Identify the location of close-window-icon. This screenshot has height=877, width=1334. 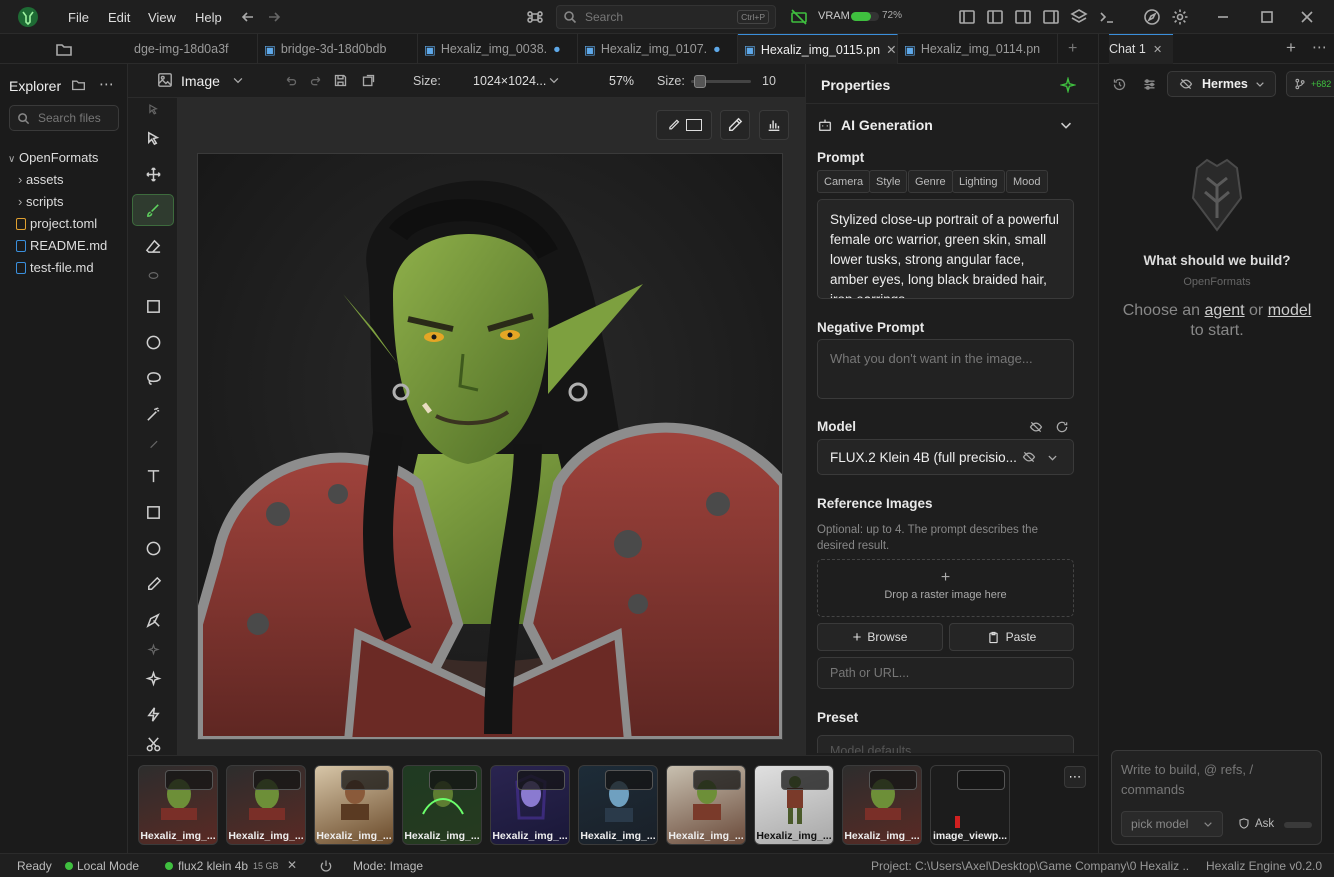
(1307, 17).